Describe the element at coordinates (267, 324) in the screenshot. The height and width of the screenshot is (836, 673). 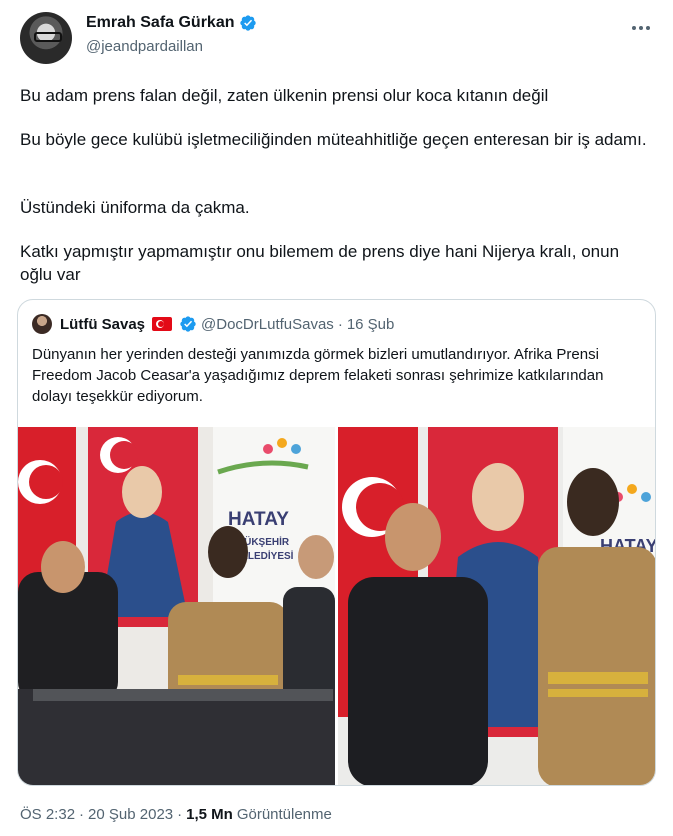
I see `quoted-handle: @DocDrLutfuSavas` at that location.